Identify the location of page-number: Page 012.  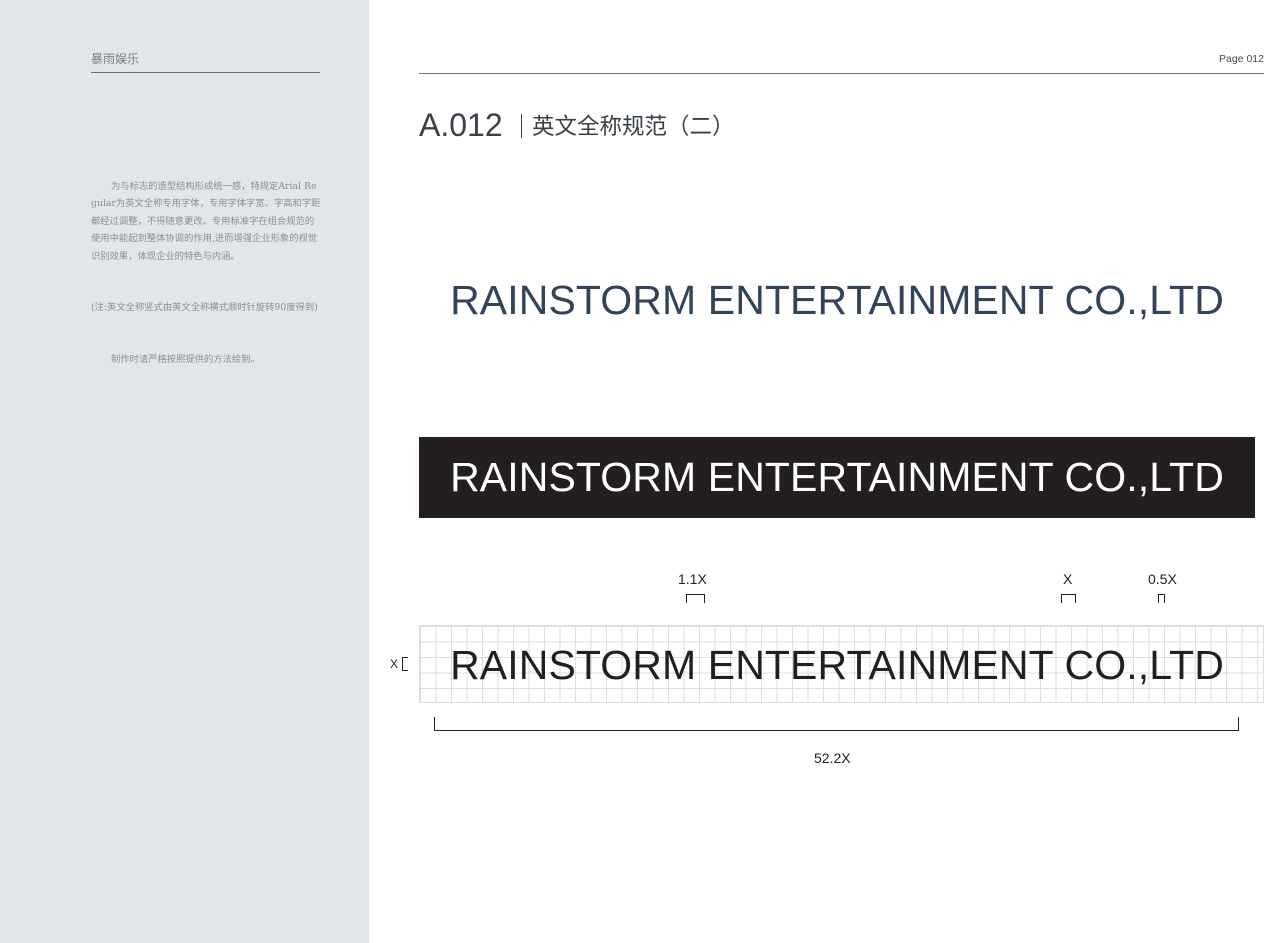
(1241, 59).